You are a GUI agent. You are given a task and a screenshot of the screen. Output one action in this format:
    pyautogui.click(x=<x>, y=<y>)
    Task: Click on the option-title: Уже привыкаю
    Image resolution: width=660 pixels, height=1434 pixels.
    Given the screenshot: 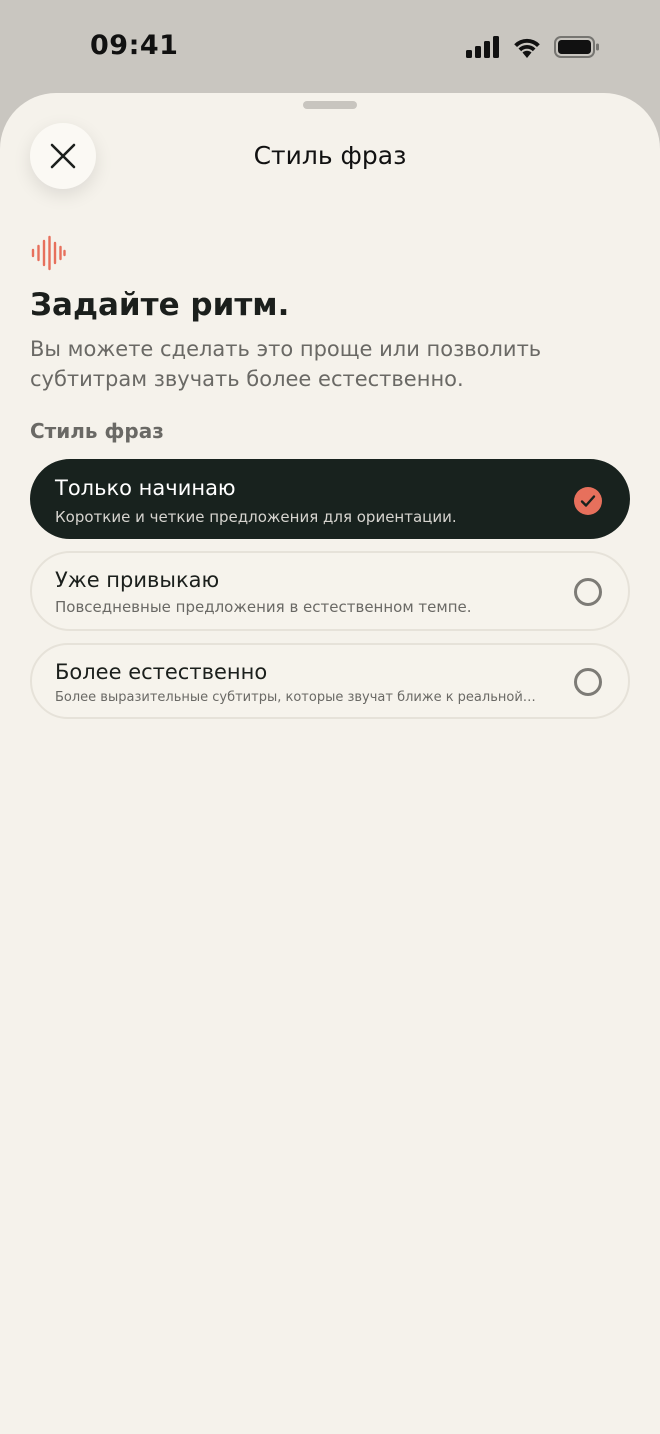 What is the action you would take?
    pyautogui.click(x=137, y=580)
    